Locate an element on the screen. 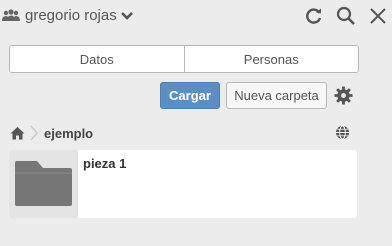  tab-personas: Personas is located at coordinates (271, 59).